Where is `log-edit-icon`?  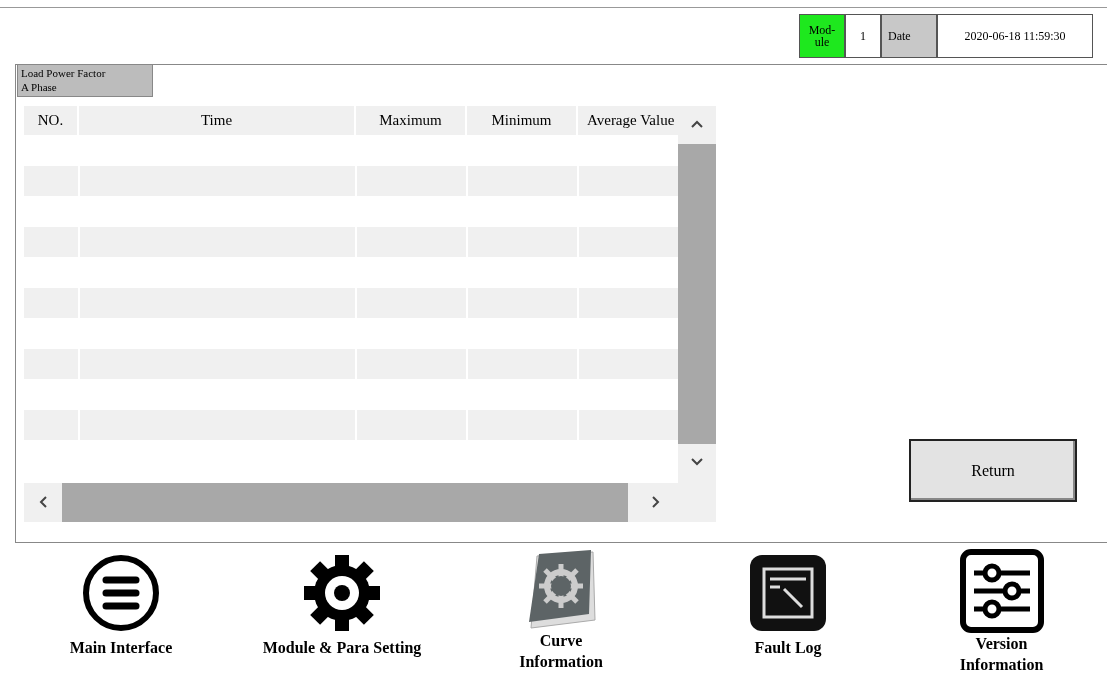 log-edit-icon is located at coordinates (788, 593).